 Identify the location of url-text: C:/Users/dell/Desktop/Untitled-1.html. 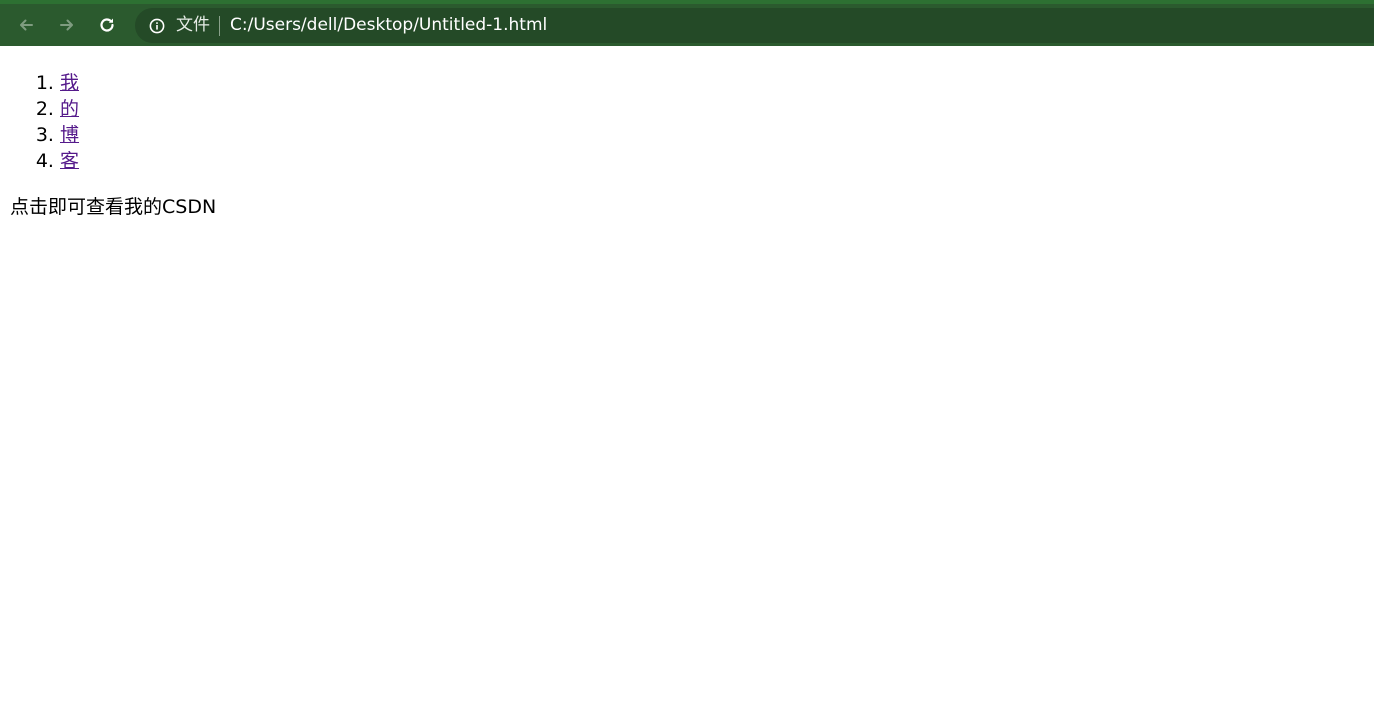
(388, 25).